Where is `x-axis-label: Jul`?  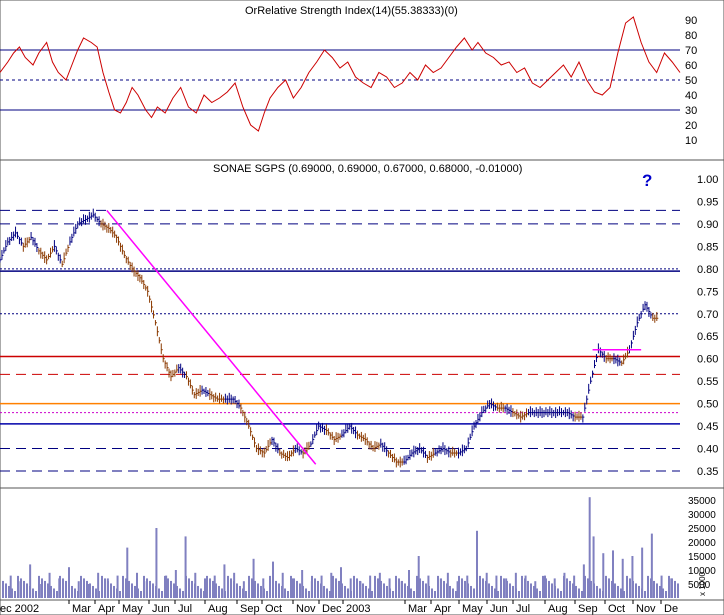
x-axis-label: Jul is located at coordinates (523, 609).